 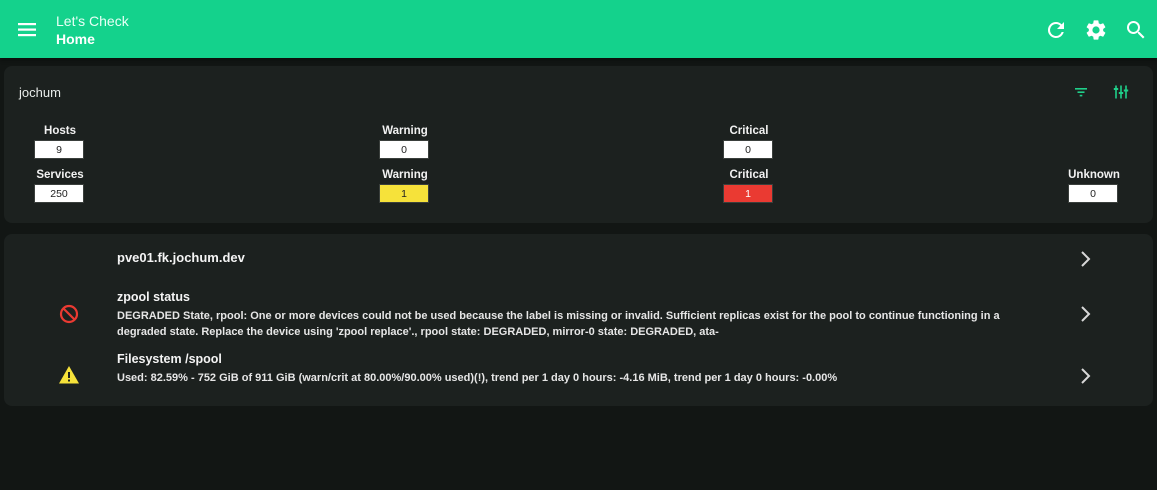 What do you see at coordinates (404, 149) in the screenshot?
I see `hosts-warning-count: 0` at bounding box center [404, 149].